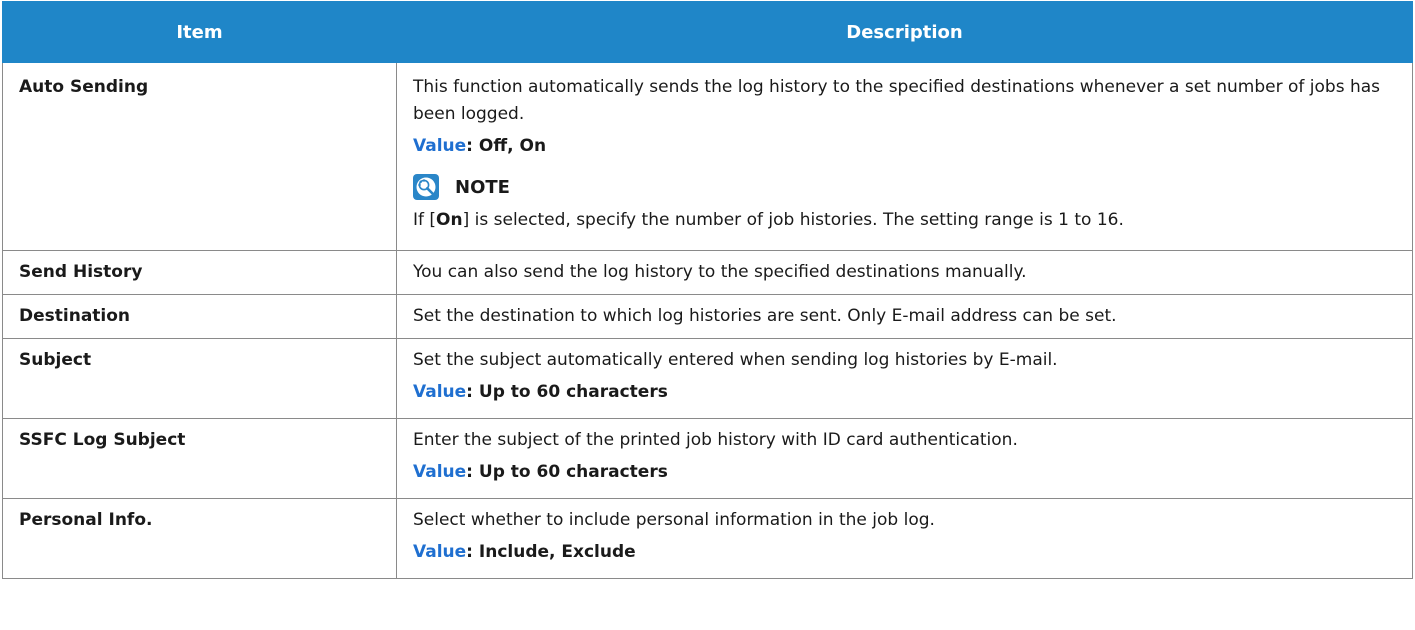  I want to click on table-header-row: Item Description, so click(707, 32).